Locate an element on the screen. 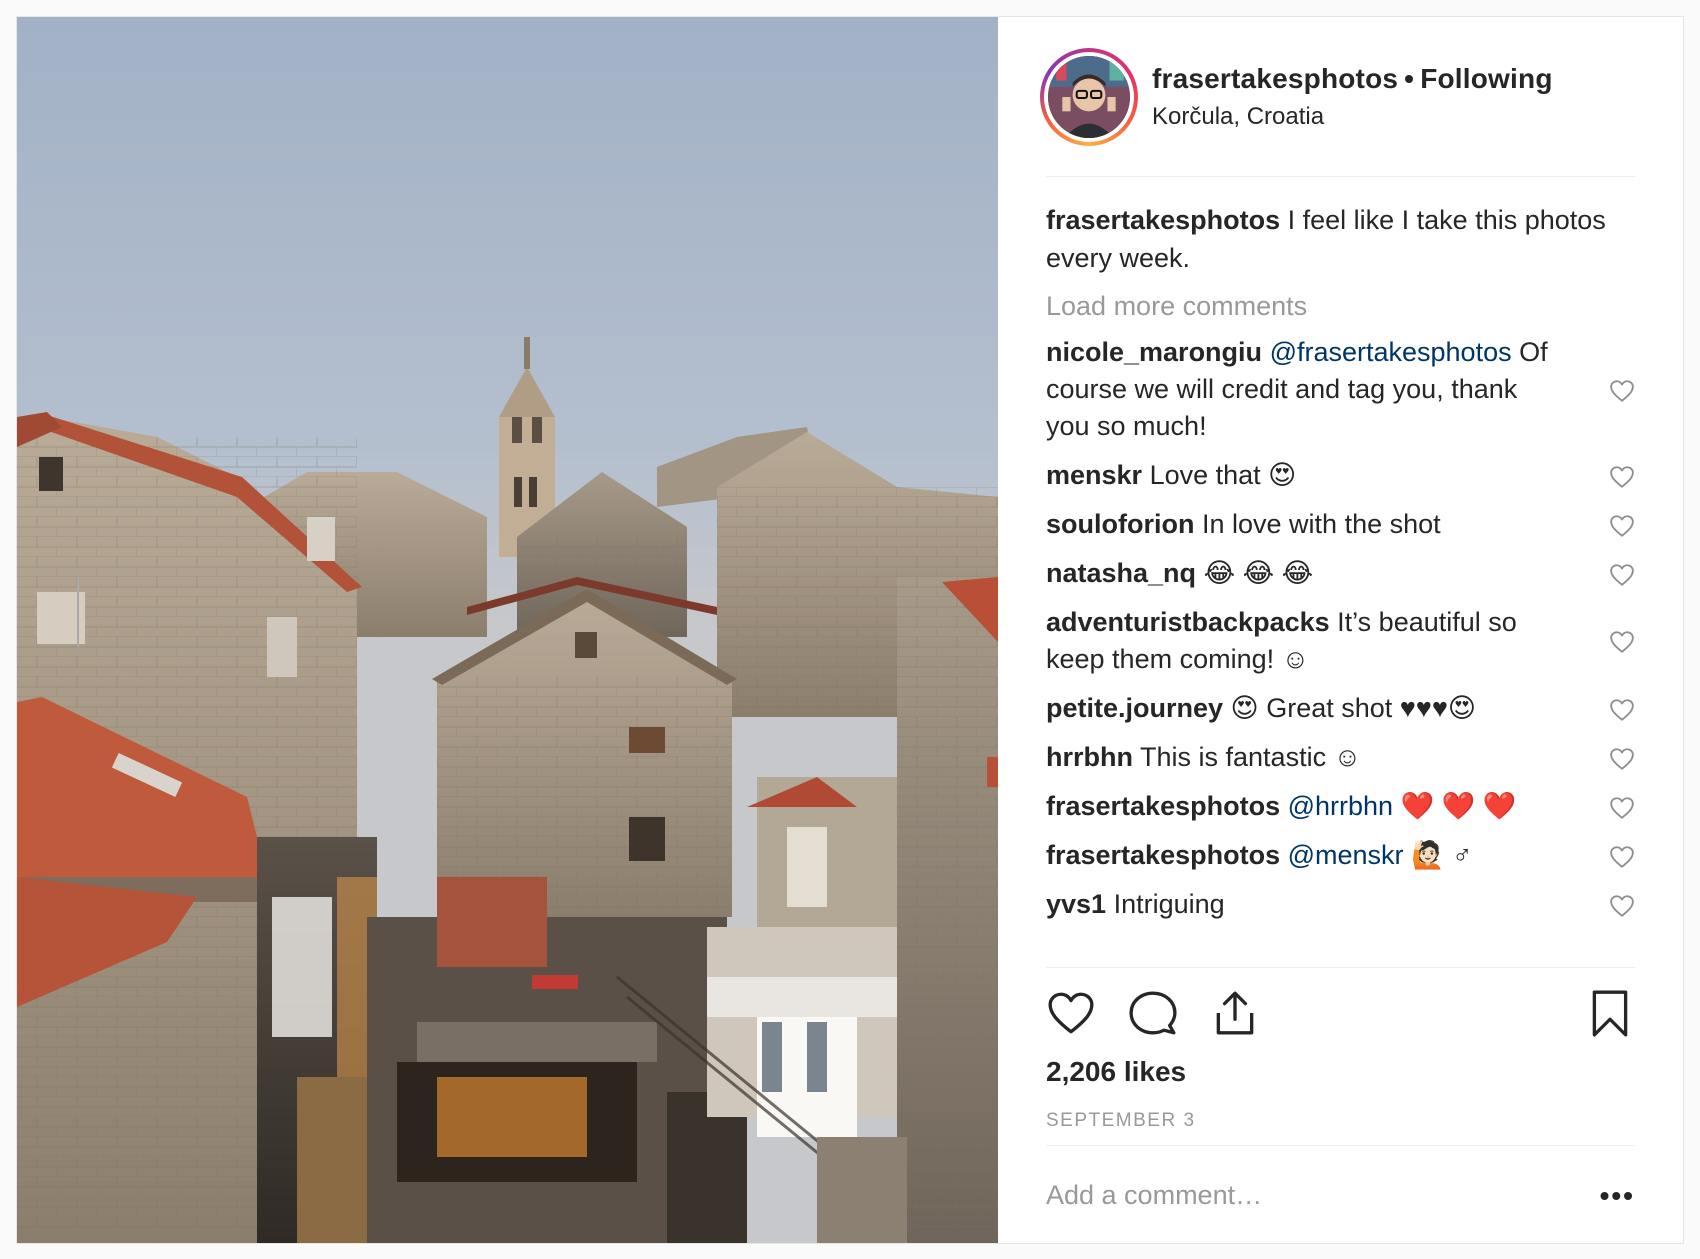  comment-text: Love that 😍 is located at coordinates (1223, 475).